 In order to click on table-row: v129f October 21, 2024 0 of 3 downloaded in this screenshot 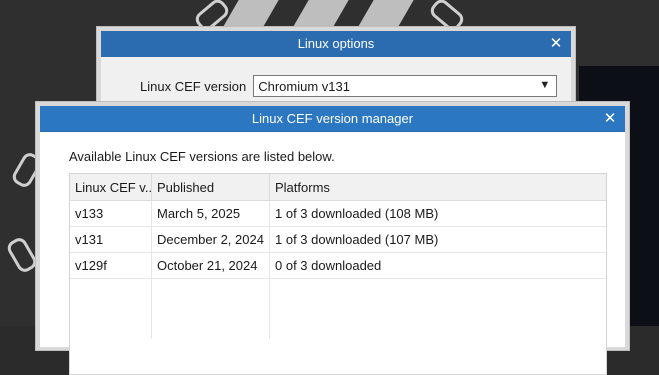, I will do `click(338, 266)`.